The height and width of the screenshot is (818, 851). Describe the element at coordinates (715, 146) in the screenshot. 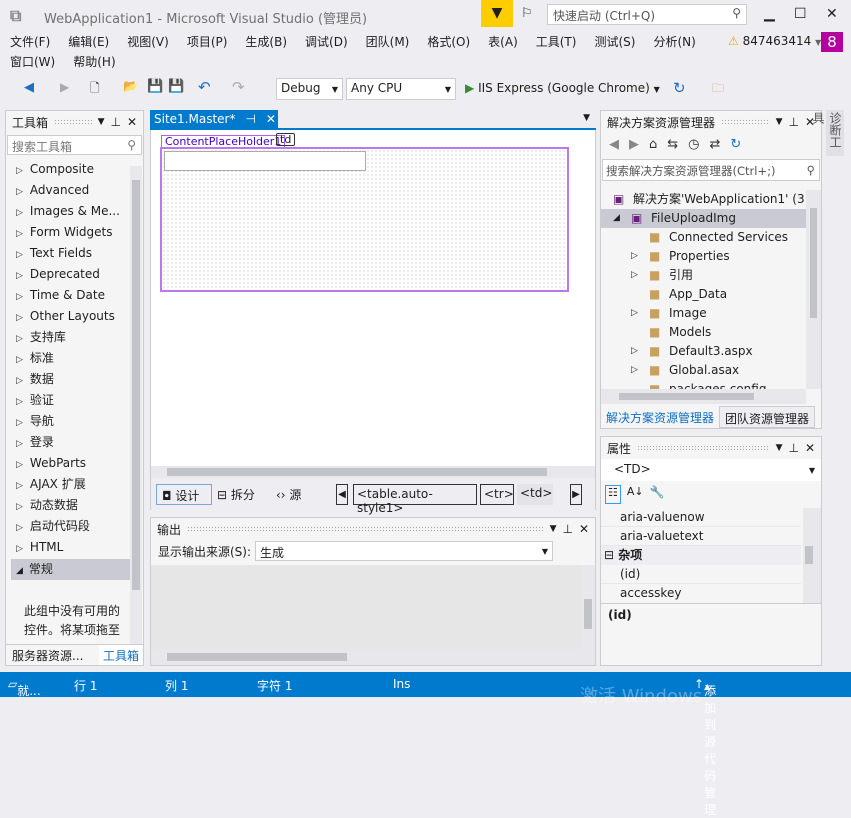

I see `switch-views-icon: ⇄` at that location.